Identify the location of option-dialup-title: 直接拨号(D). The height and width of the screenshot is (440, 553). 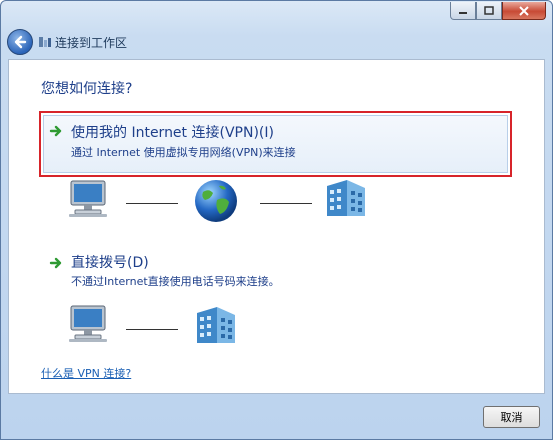
(110, 263).